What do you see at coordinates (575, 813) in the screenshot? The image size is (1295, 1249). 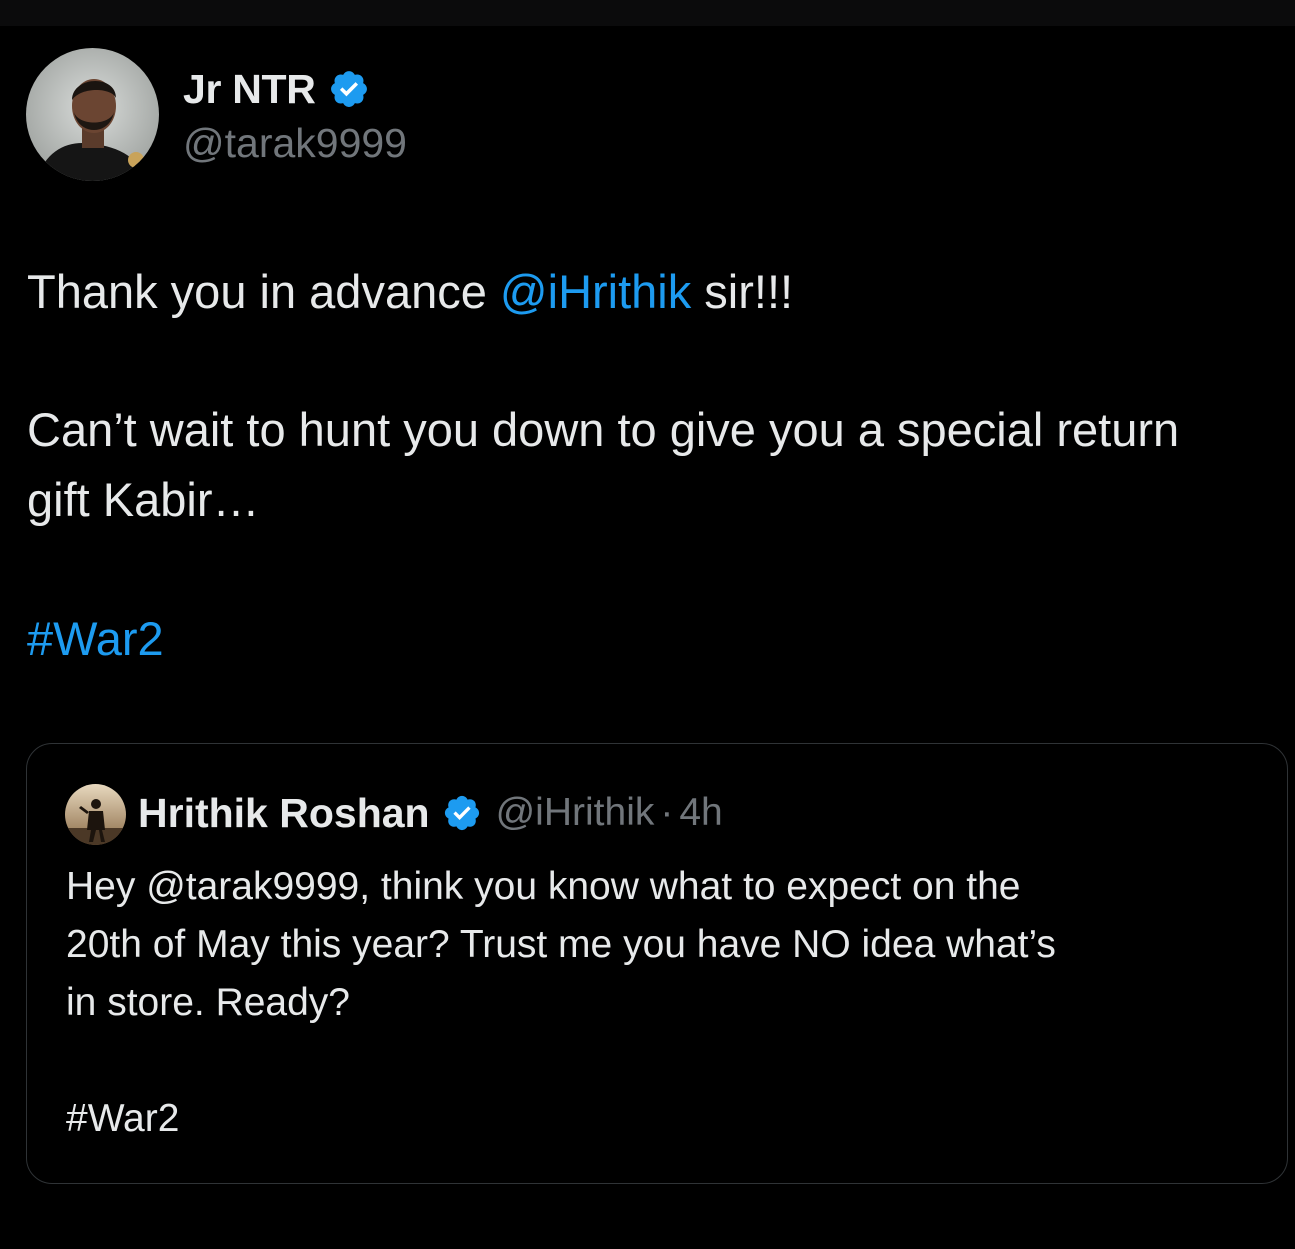 I see `quoted-author-handle: @iHrithik` at bounding box center [575, 813].